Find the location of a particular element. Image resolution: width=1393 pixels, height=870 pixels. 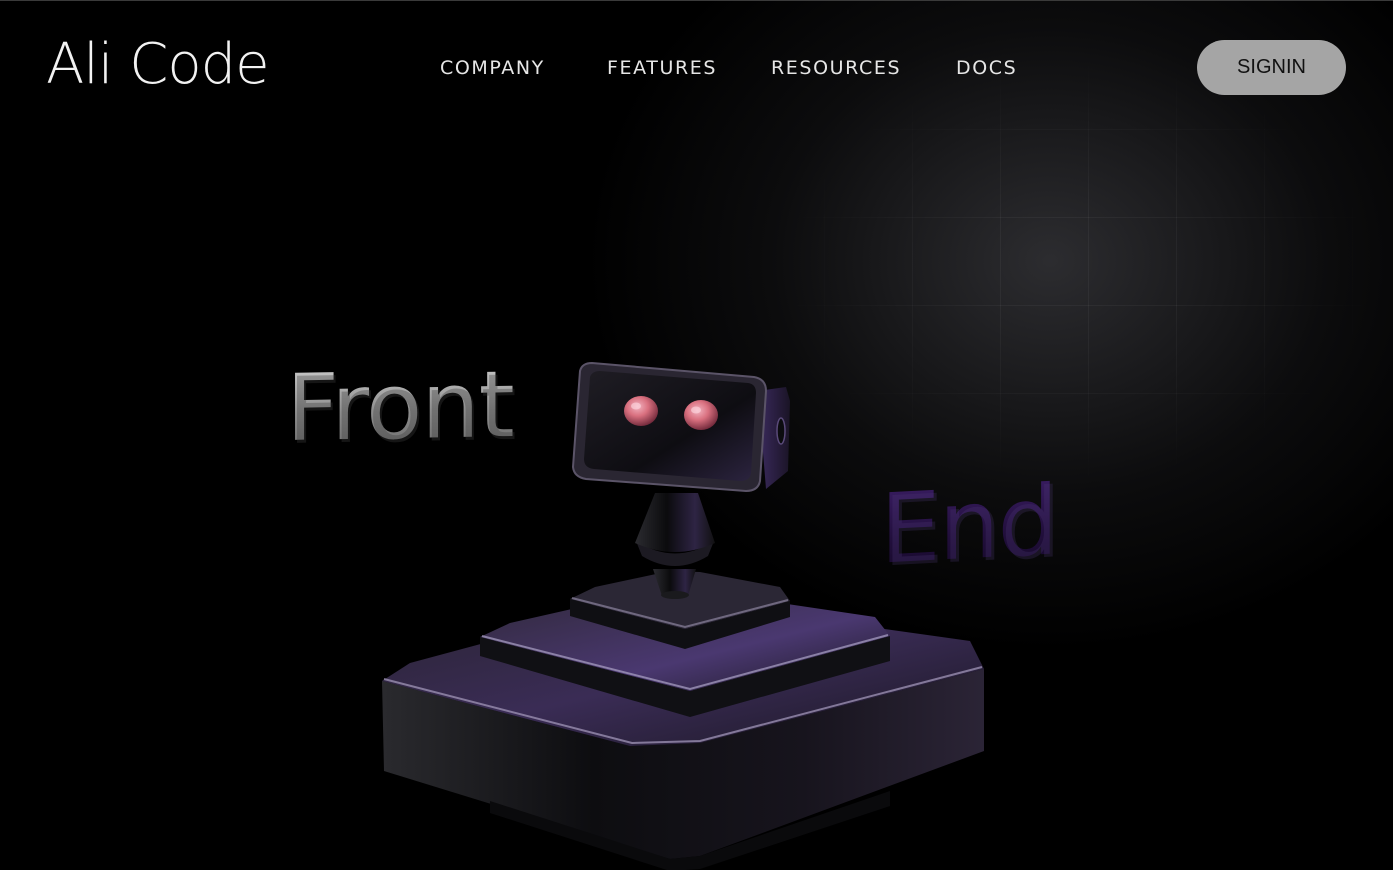

nav-resources: RESOURCES is located at coordinates (836, 68).